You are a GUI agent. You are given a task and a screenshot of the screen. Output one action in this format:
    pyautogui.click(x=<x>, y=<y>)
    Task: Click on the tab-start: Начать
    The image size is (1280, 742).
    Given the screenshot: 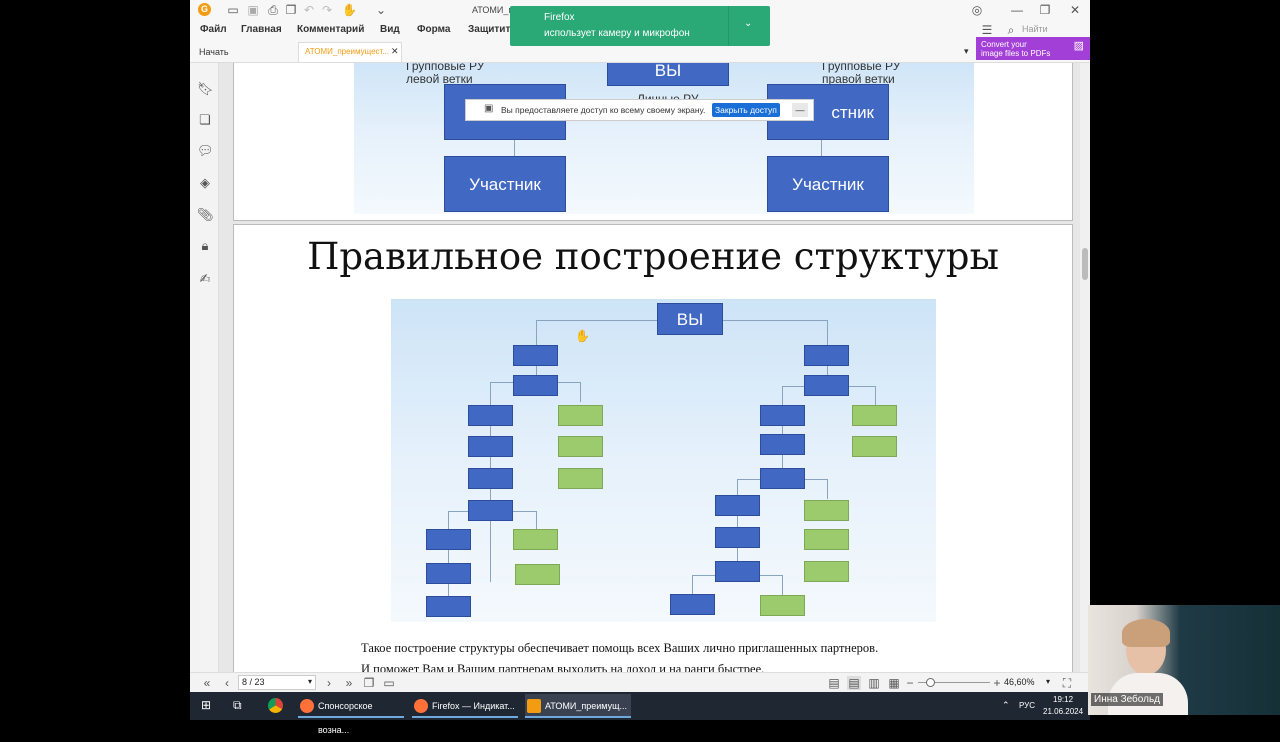 What is the action you would take?
    pyautogui.click(x=214, y=52)
    